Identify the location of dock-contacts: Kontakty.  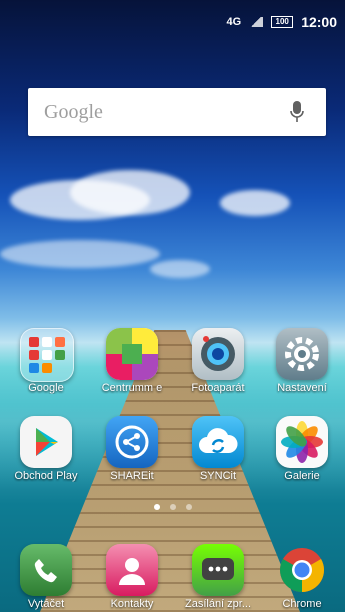
(132, 576).